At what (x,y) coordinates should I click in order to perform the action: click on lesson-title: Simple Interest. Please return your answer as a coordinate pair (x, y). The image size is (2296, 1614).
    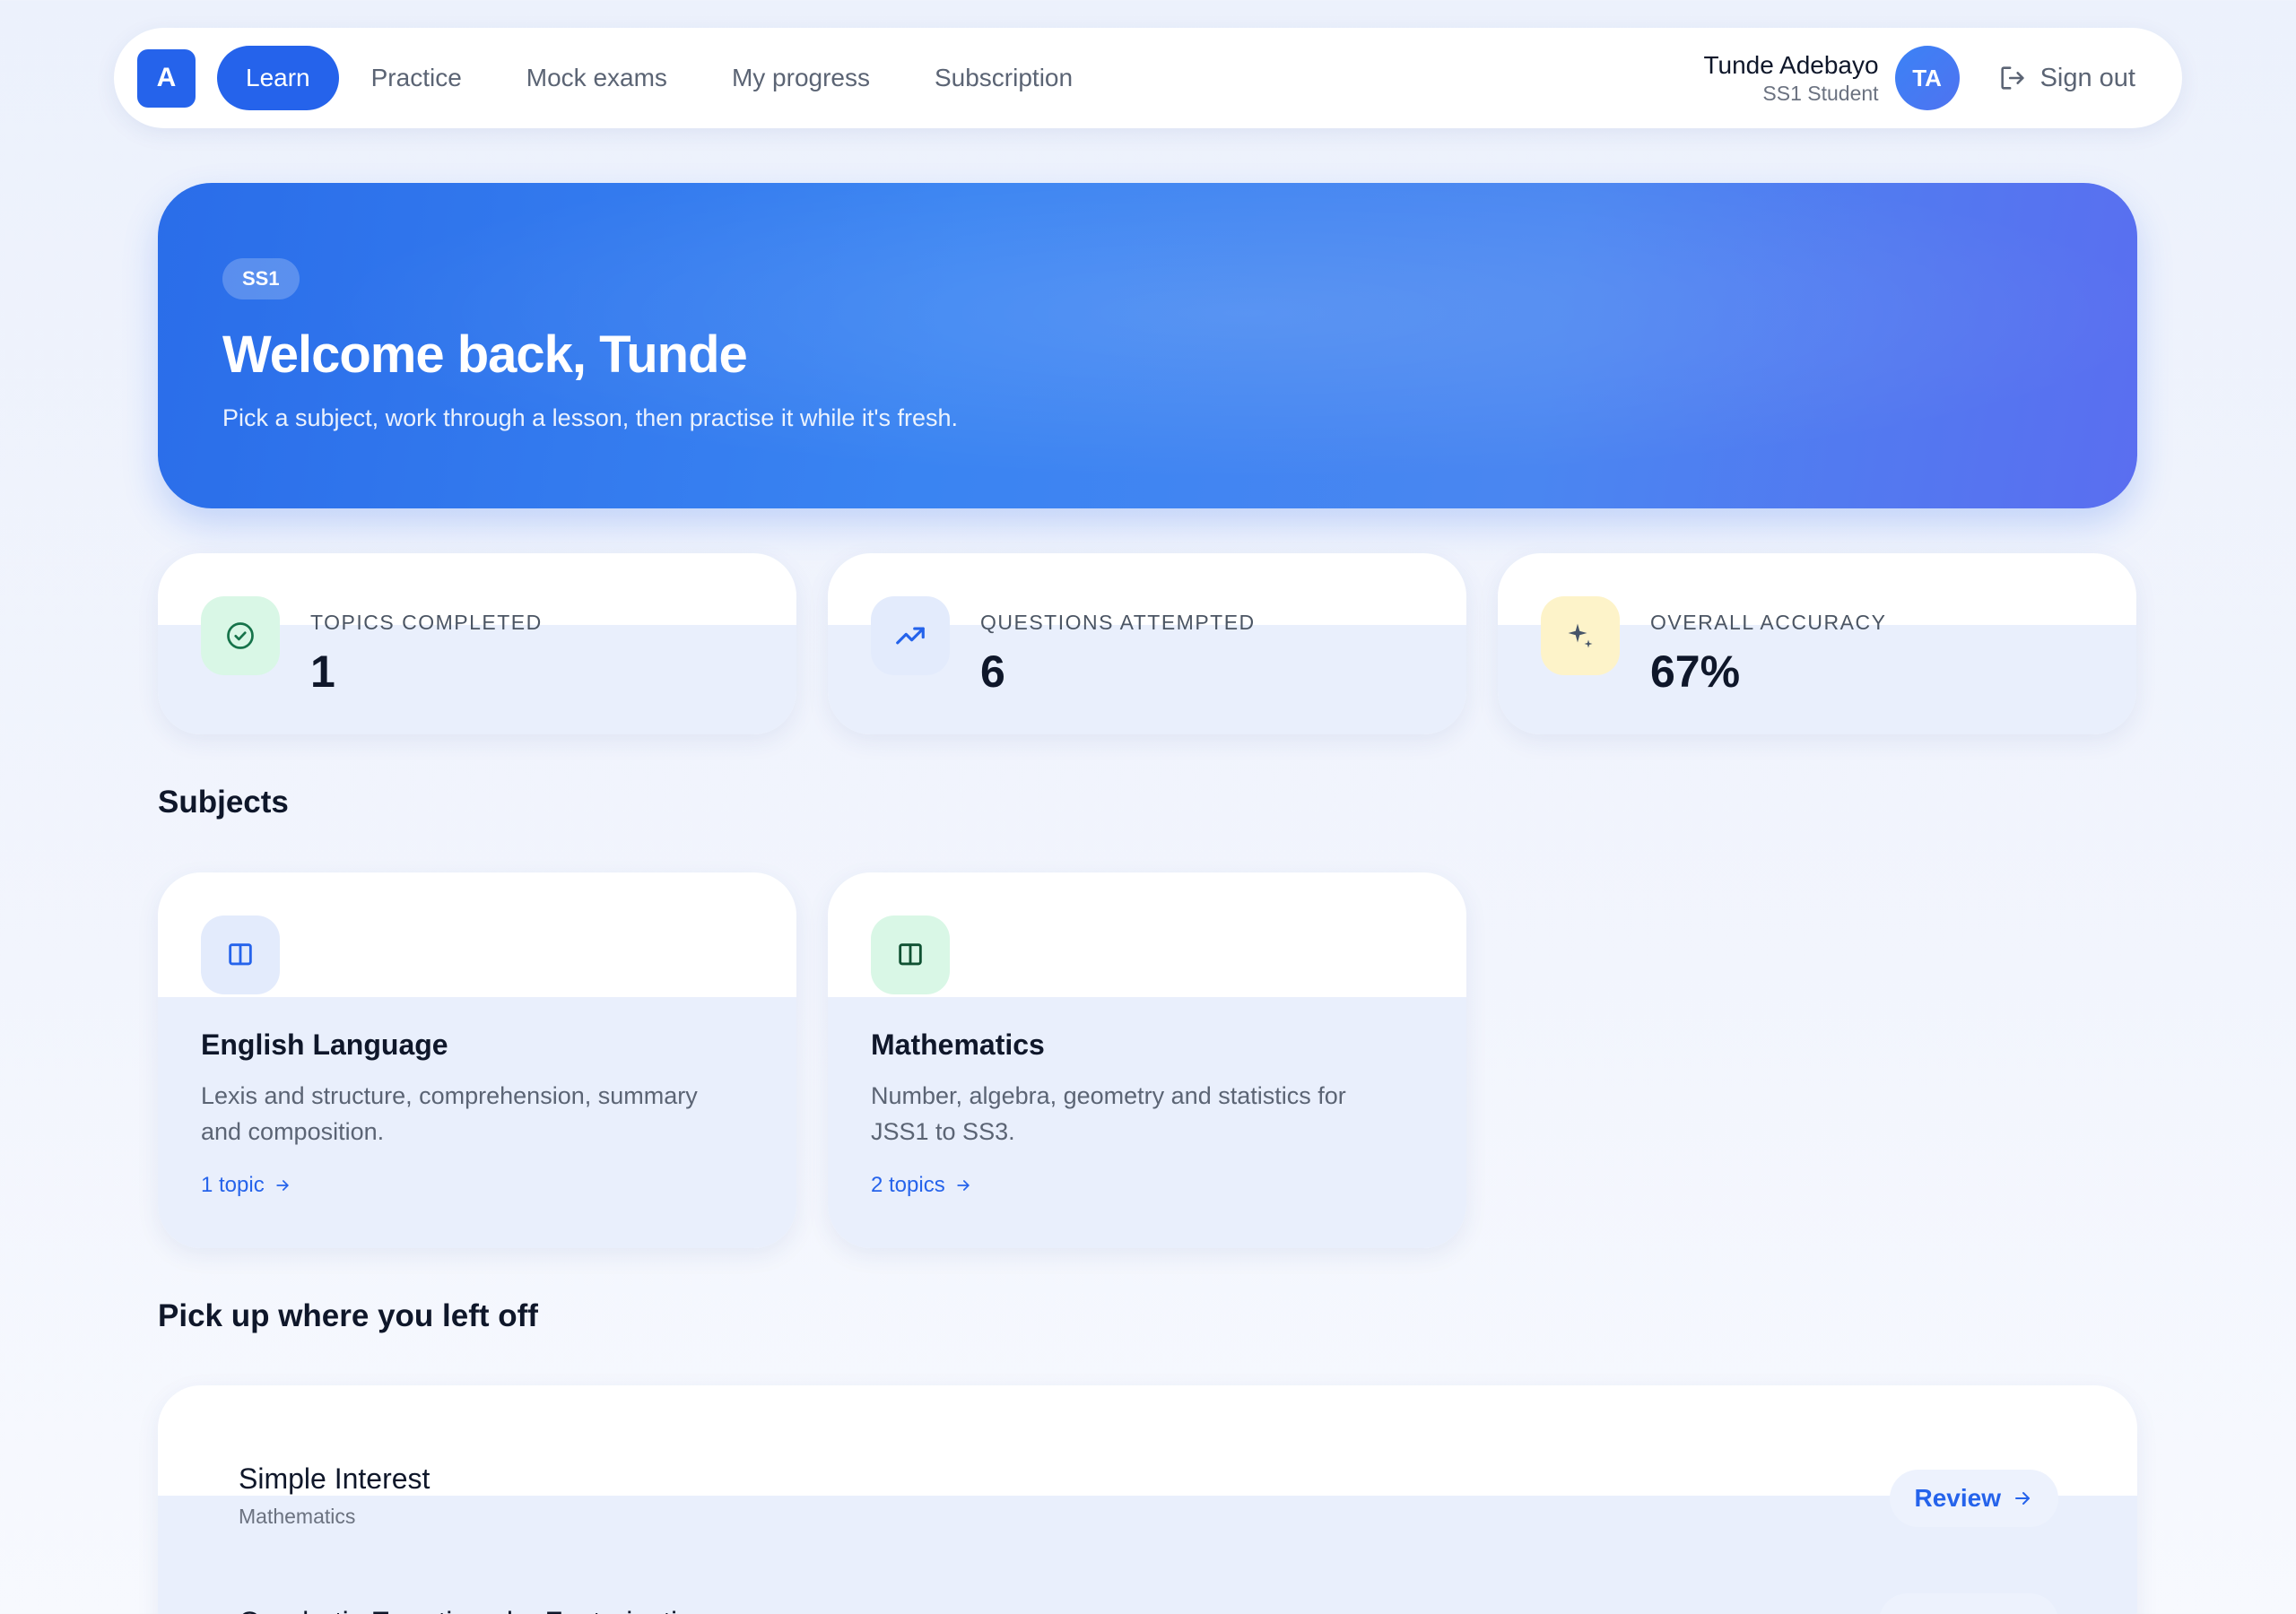
    Looking at the image, I should click on (334, 1478).